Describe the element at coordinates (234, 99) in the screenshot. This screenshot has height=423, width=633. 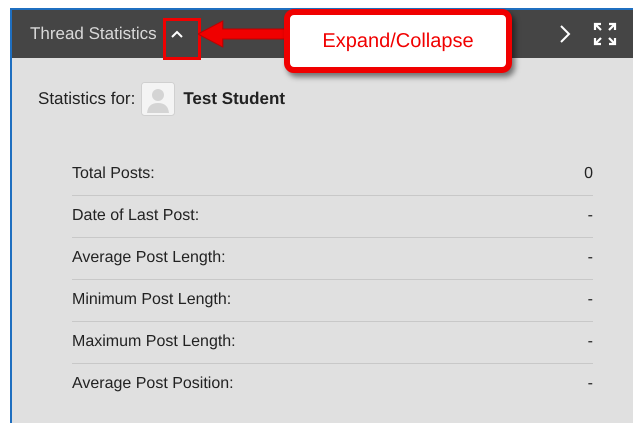
I see `user-name: Test Student` at that location.